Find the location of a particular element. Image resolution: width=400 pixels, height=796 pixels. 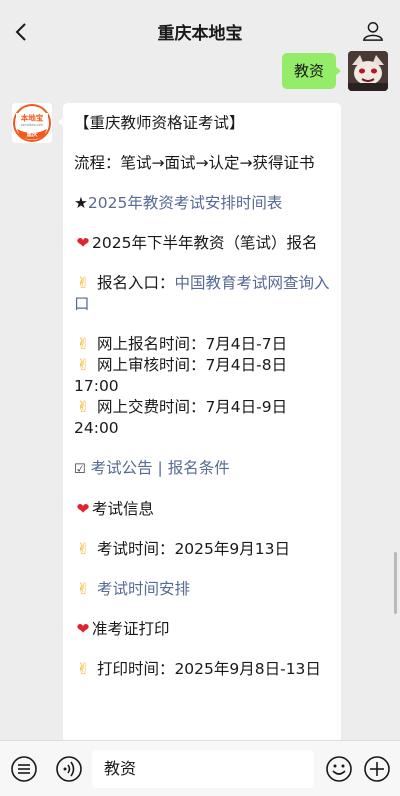

notice-link: 考试公告 is located at coordinates (122, 468).